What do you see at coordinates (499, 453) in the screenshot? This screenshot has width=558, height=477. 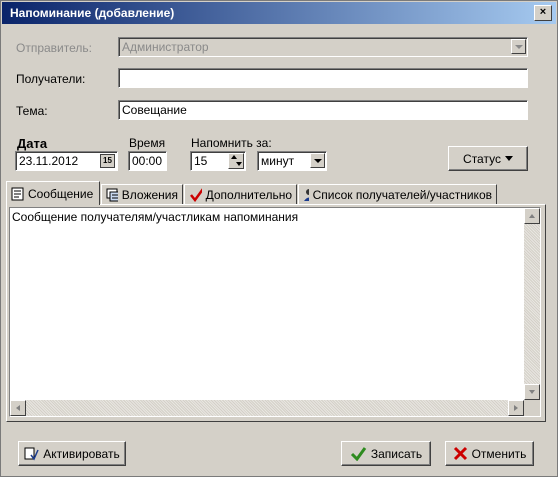 I see `cancel-label: Отменить` at bounding box center [499, 453].